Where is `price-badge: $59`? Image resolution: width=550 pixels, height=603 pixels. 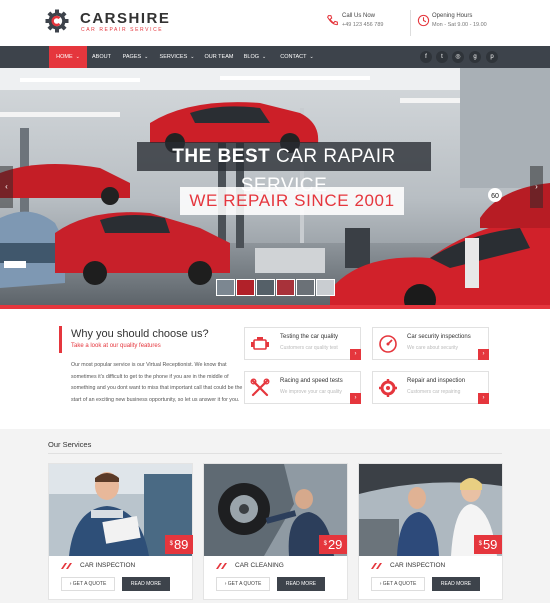
price-badge: $59 is located at coordinates (488, 544).